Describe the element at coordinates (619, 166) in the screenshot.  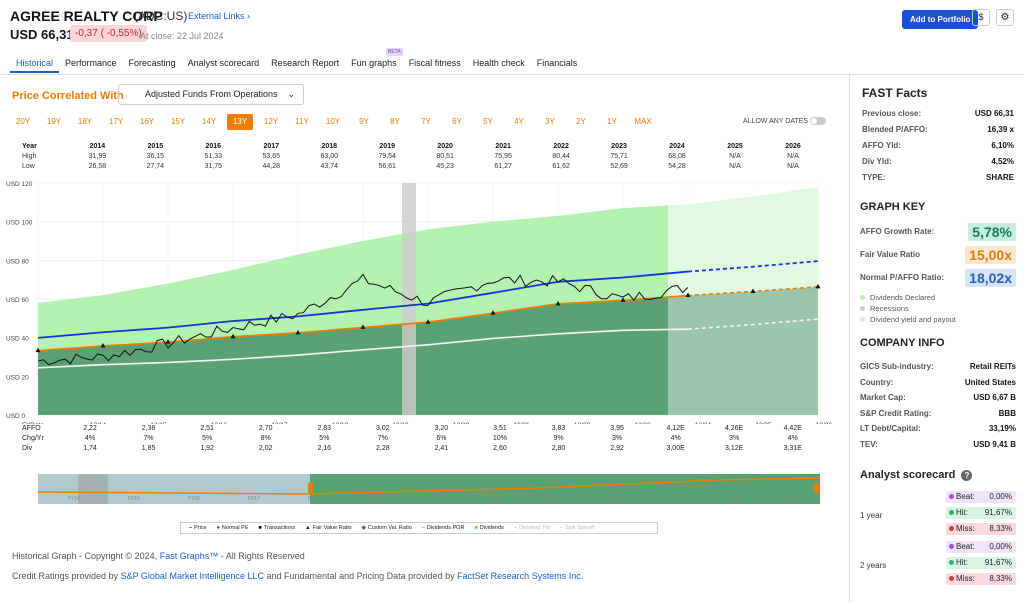
I see `cell: 52,69` at that location.